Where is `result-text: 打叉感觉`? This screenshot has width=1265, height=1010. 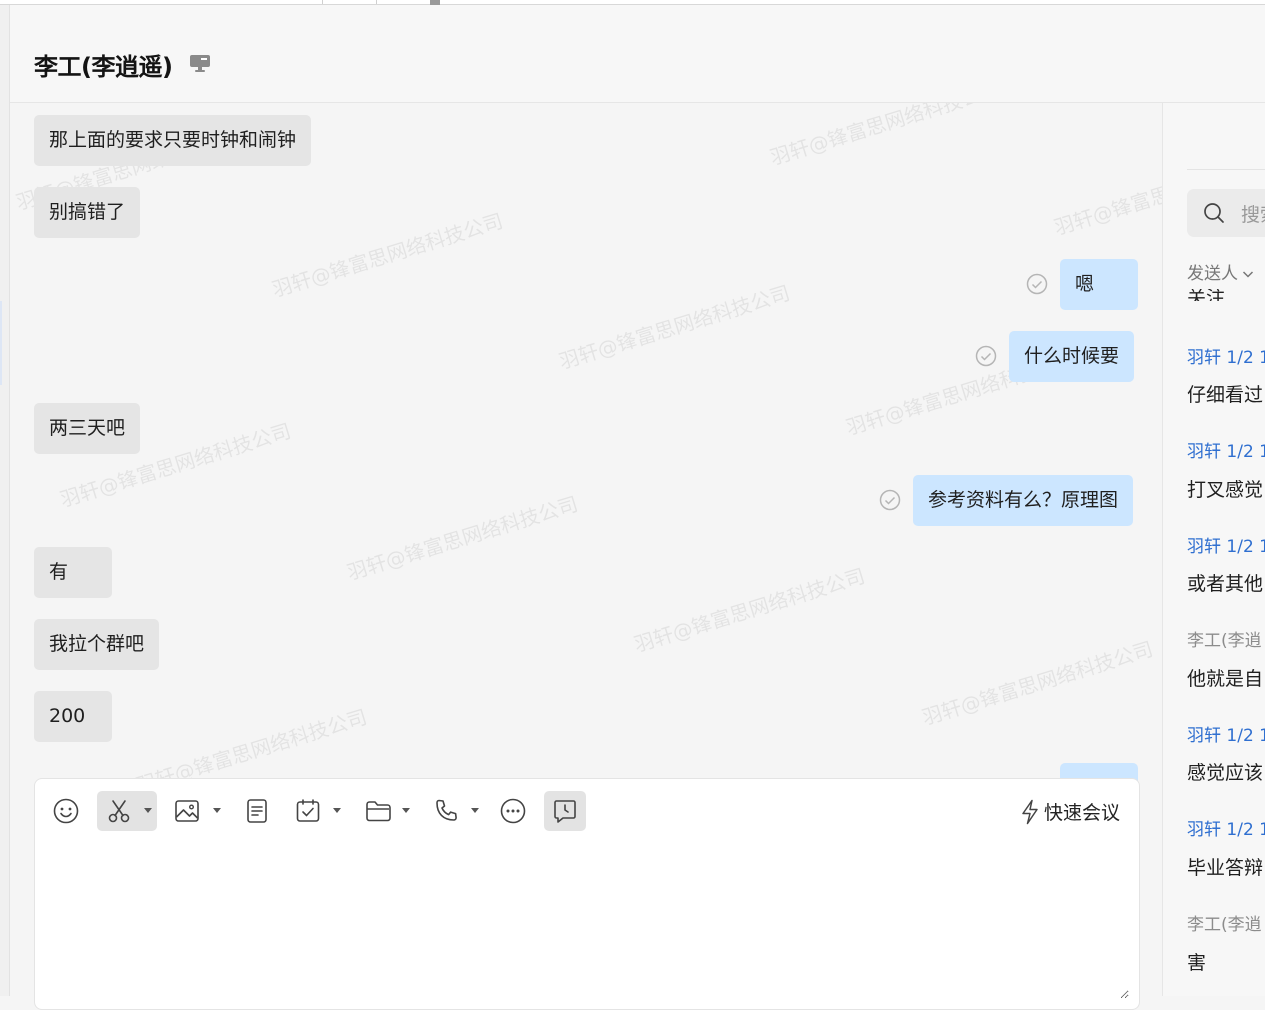 result-text: 打叉感觉 is located at coordinates (1225, 488).